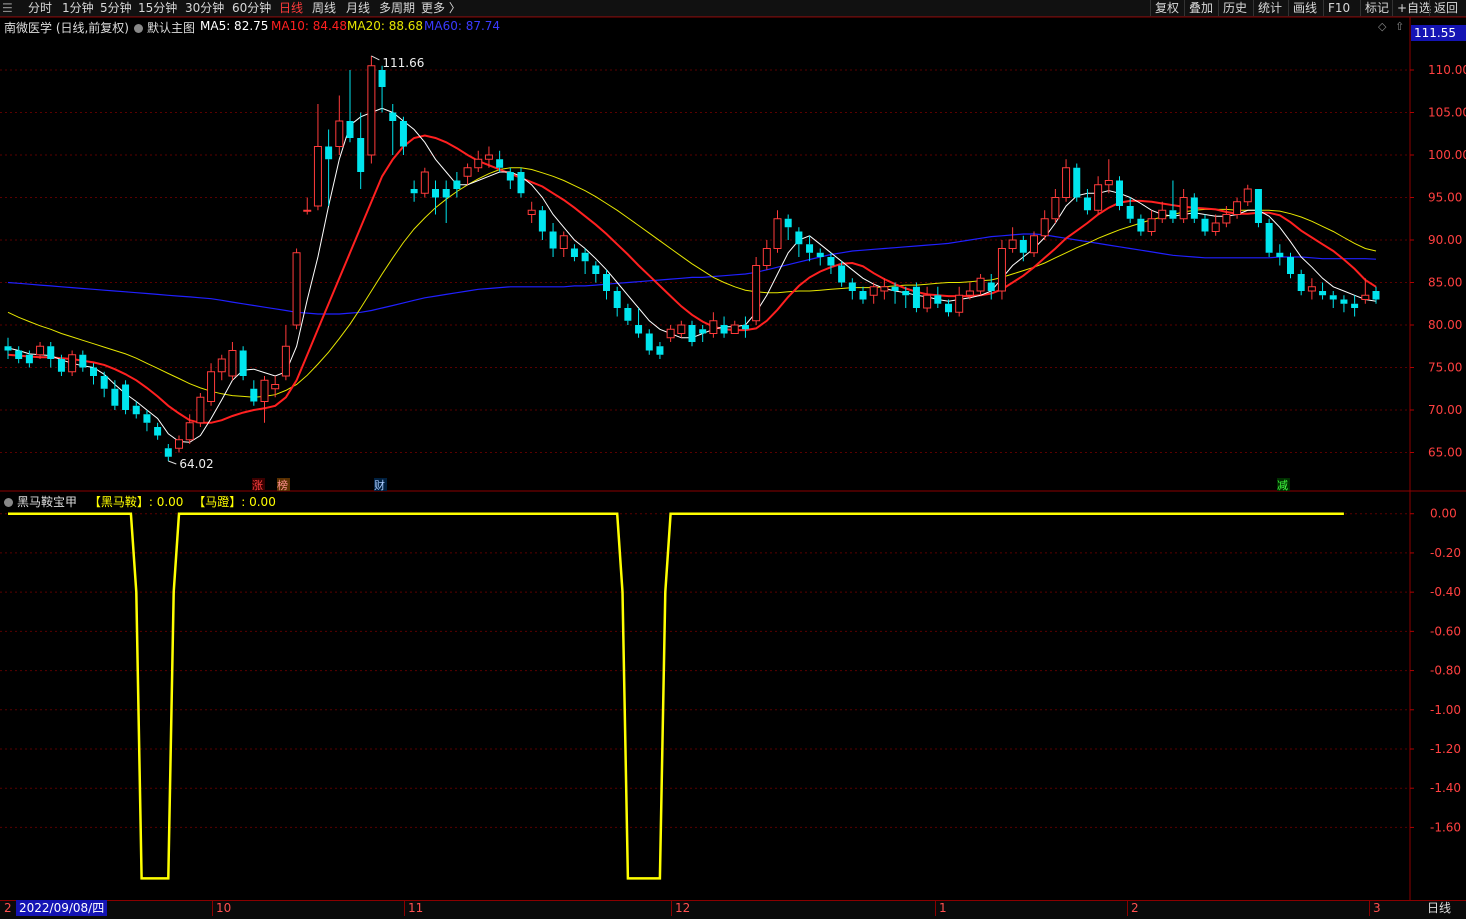 This screenshot has height=919, width=1466. Describe the element at coordinates (8, 502) in the screenshot. I see `indicator-dropdown-icon` at that location.